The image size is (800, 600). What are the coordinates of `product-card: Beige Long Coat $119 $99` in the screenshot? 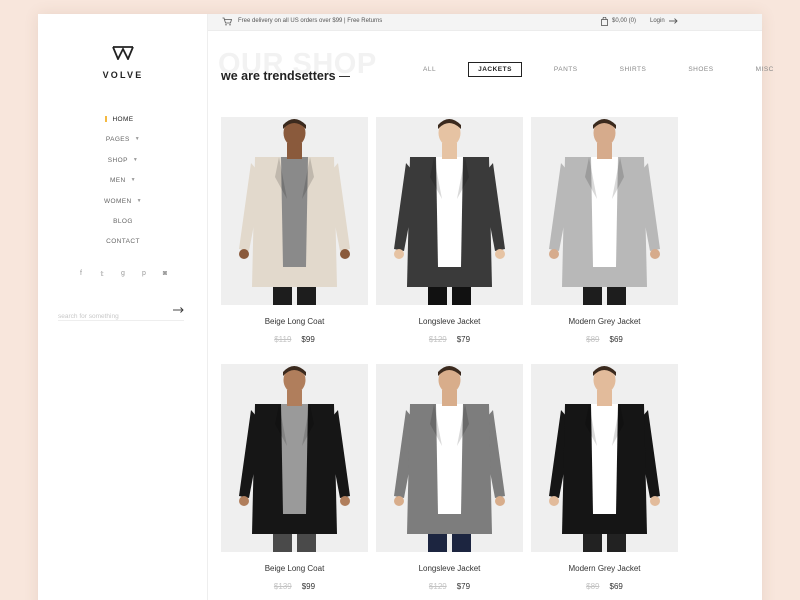 It's located at (294, 230).